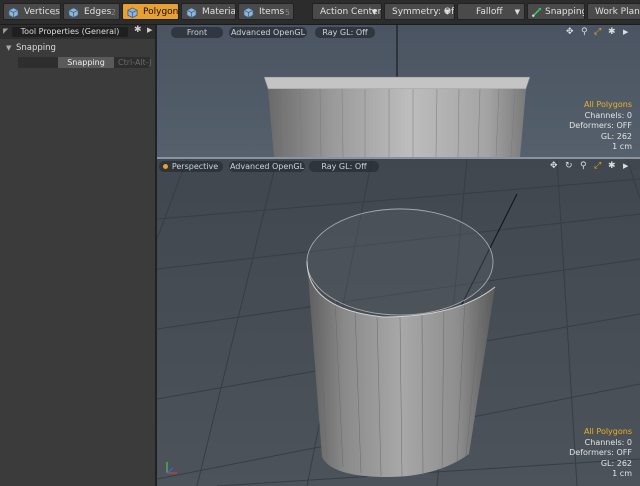 This screenshot has width=640, height=486. I want to click on edges-cube-icon, so click(73, 12).